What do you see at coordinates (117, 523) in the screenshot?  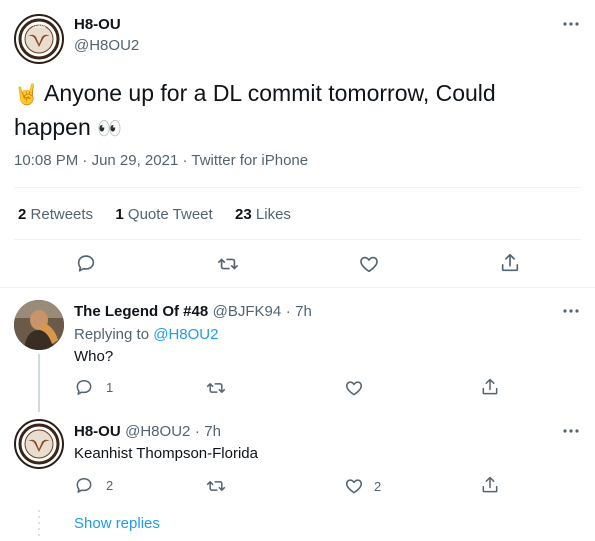 I see `show-replies-link: Show replies` at bounding box center [117, 523].